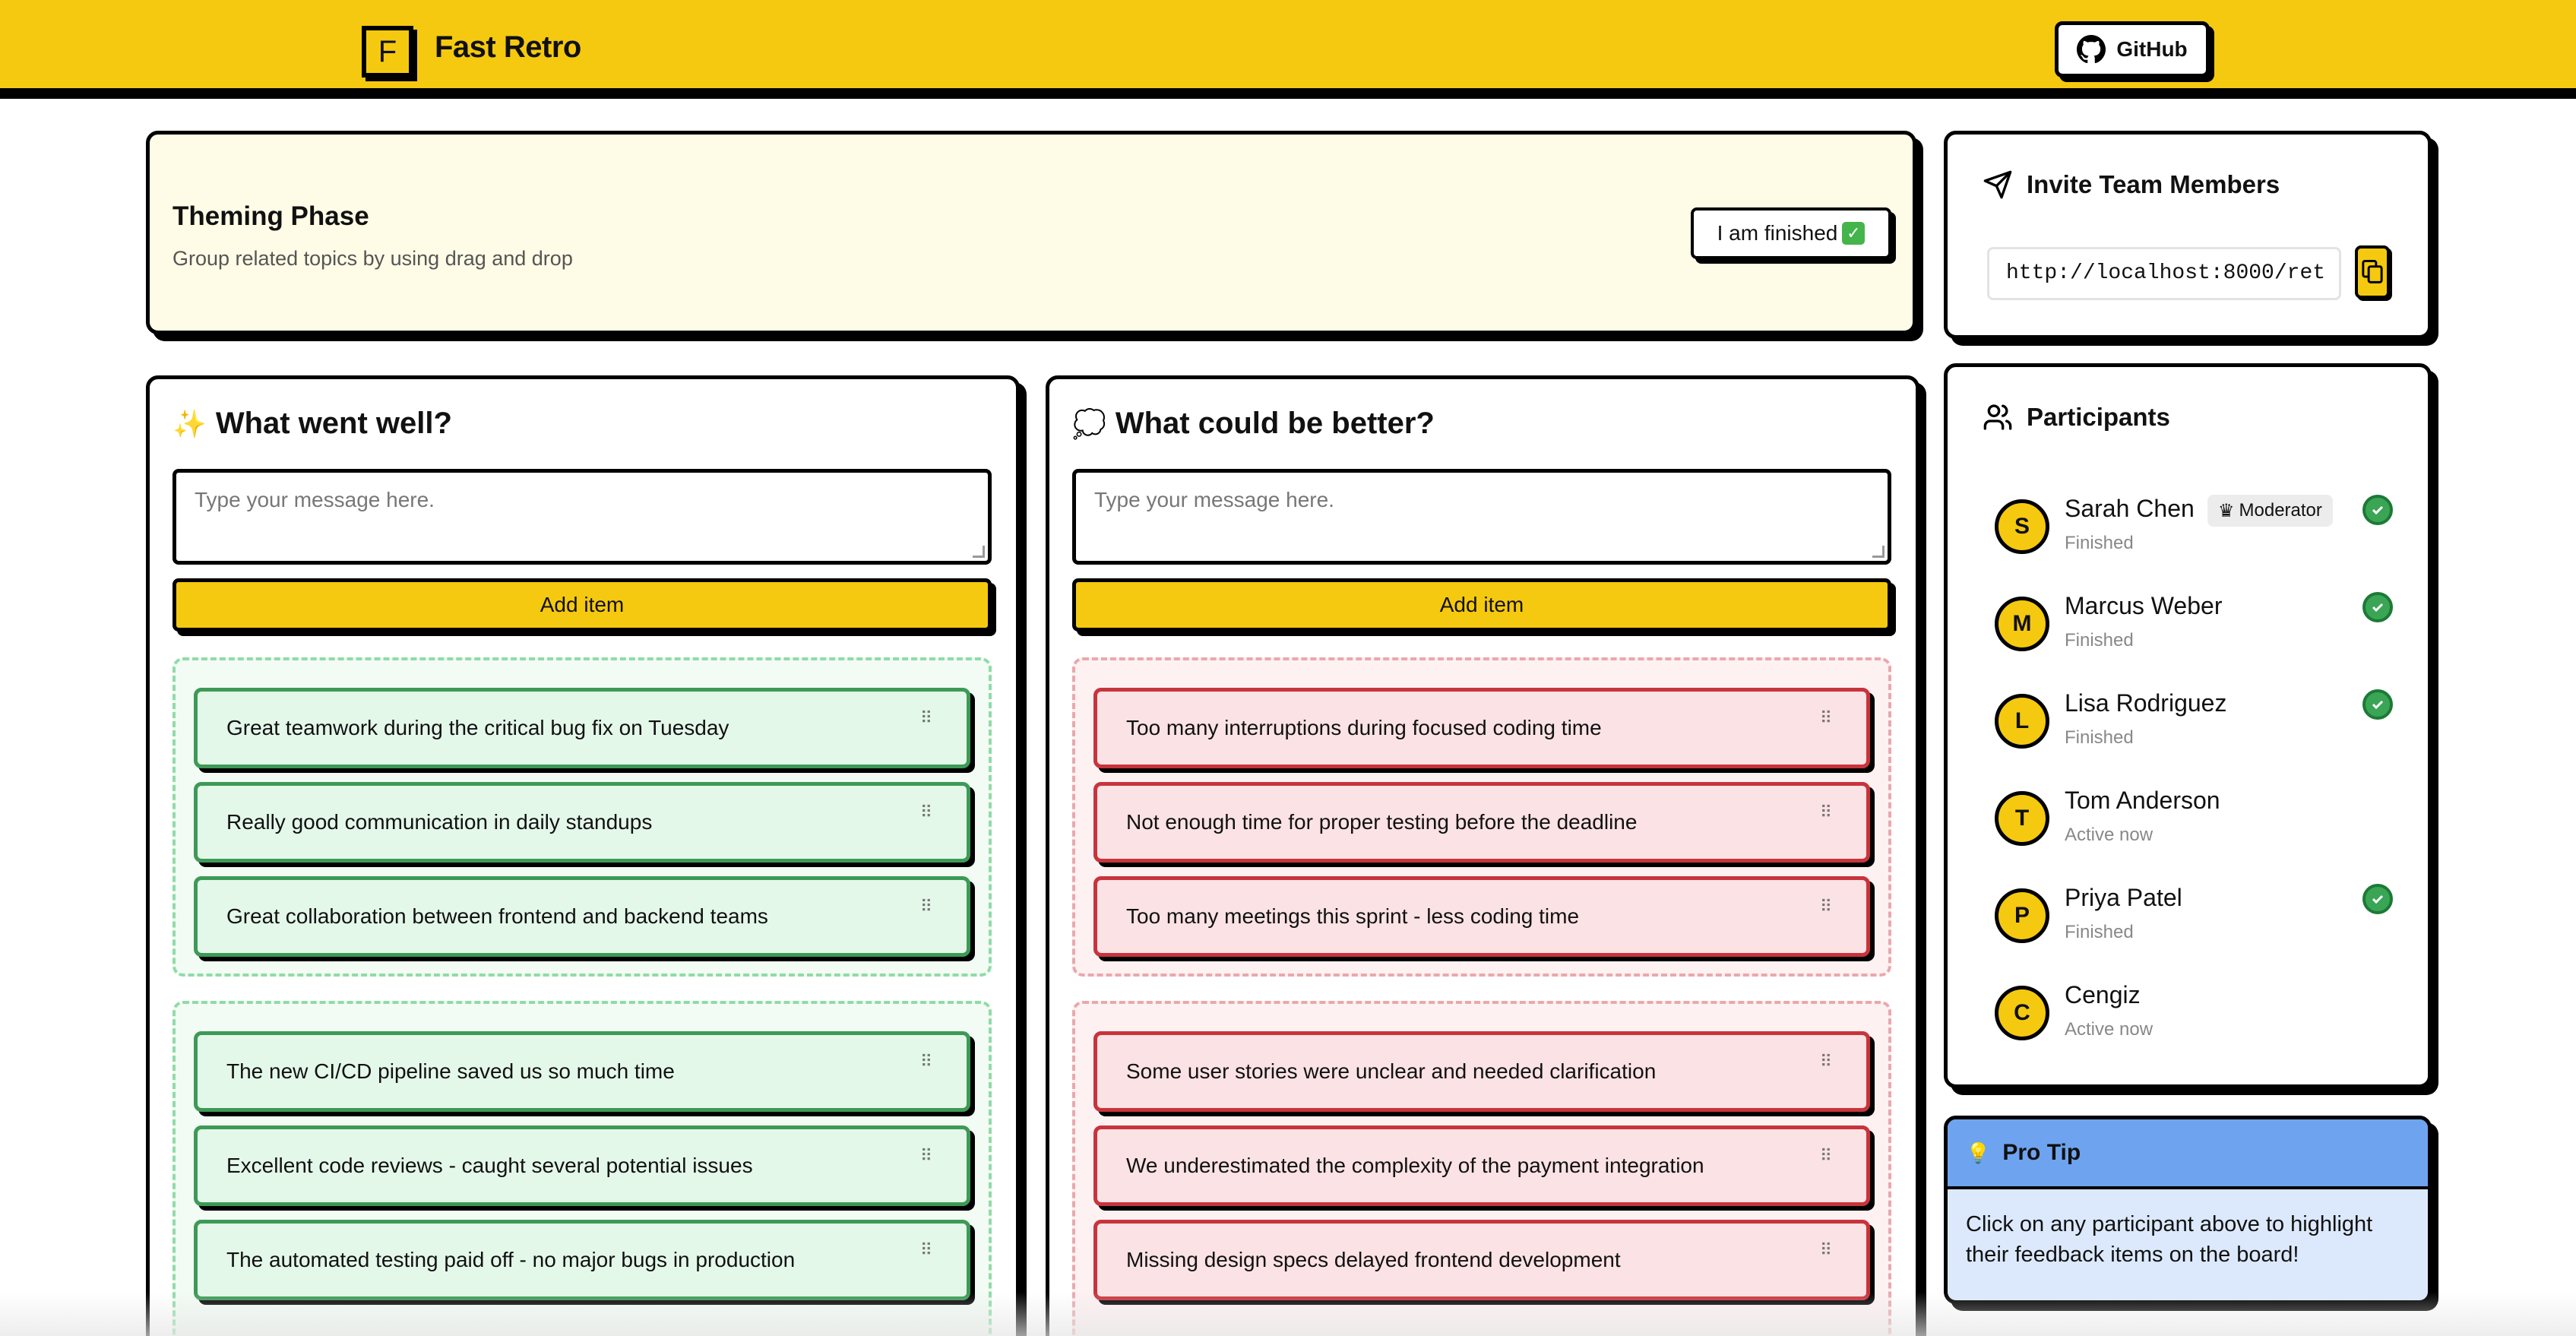  What do you see at coordinates (189, 423) in the screenshot?
I see `sparkles-icon: ✨` at bounding box center [189, 423].